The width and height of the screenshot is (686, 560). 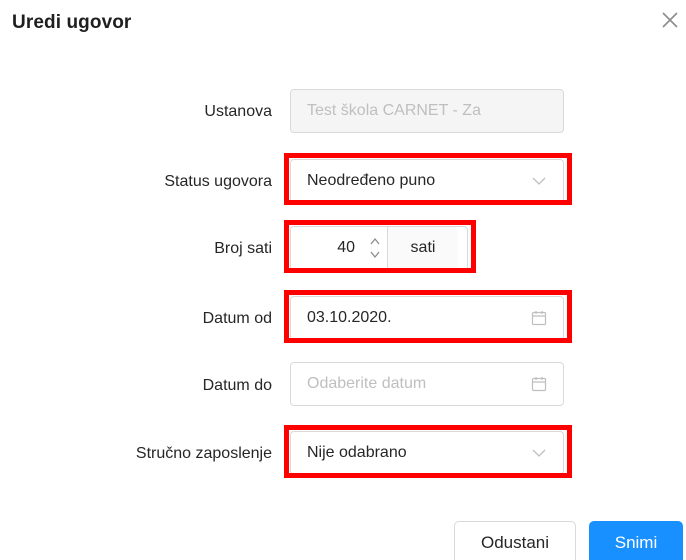 What do you see at coordinates (427, 318) in the screenshot?
I see `datum-od-picker: 03.10.2020.` at bounding box center [427, 318].